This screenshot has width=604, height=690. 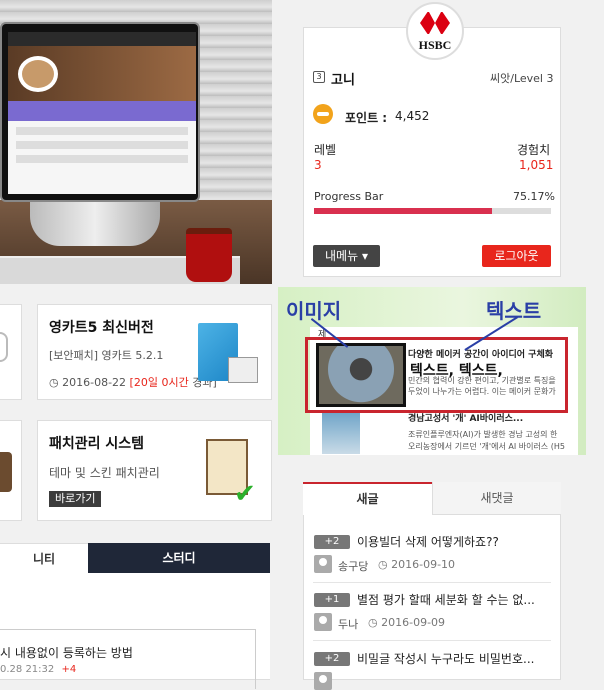 I want to click on left-list-item: 시 내용없이 등록하는 방법 0.28 21:32 +4, so click(x=128, y=659).